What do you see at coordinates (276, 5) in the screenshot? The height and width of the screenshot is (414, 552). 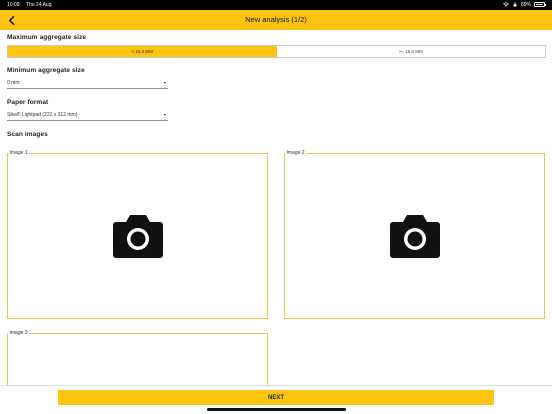 I see `status-bar: 10:09 Thu 24 Aug 89%` at bounding box center [276, 5].